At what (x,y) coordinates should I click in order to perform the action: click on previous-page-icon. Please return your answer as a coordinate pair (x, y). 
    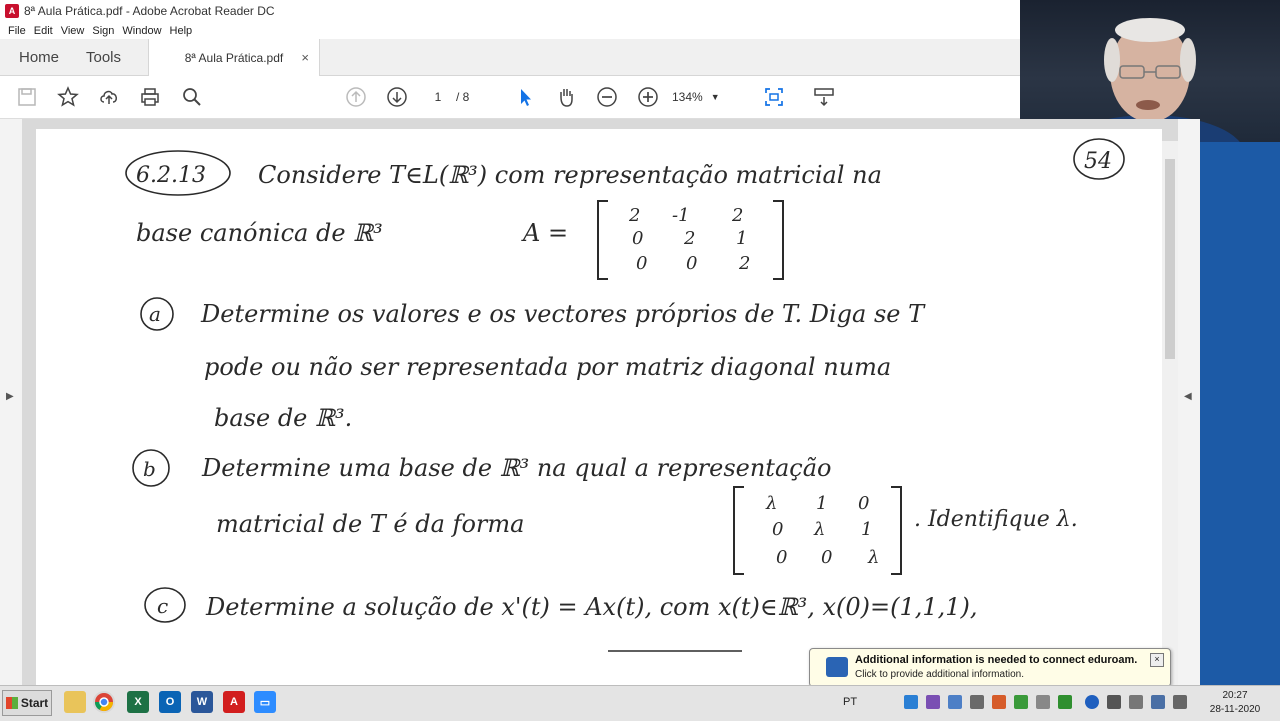
    Looking at the image, I should click on (356, 97).